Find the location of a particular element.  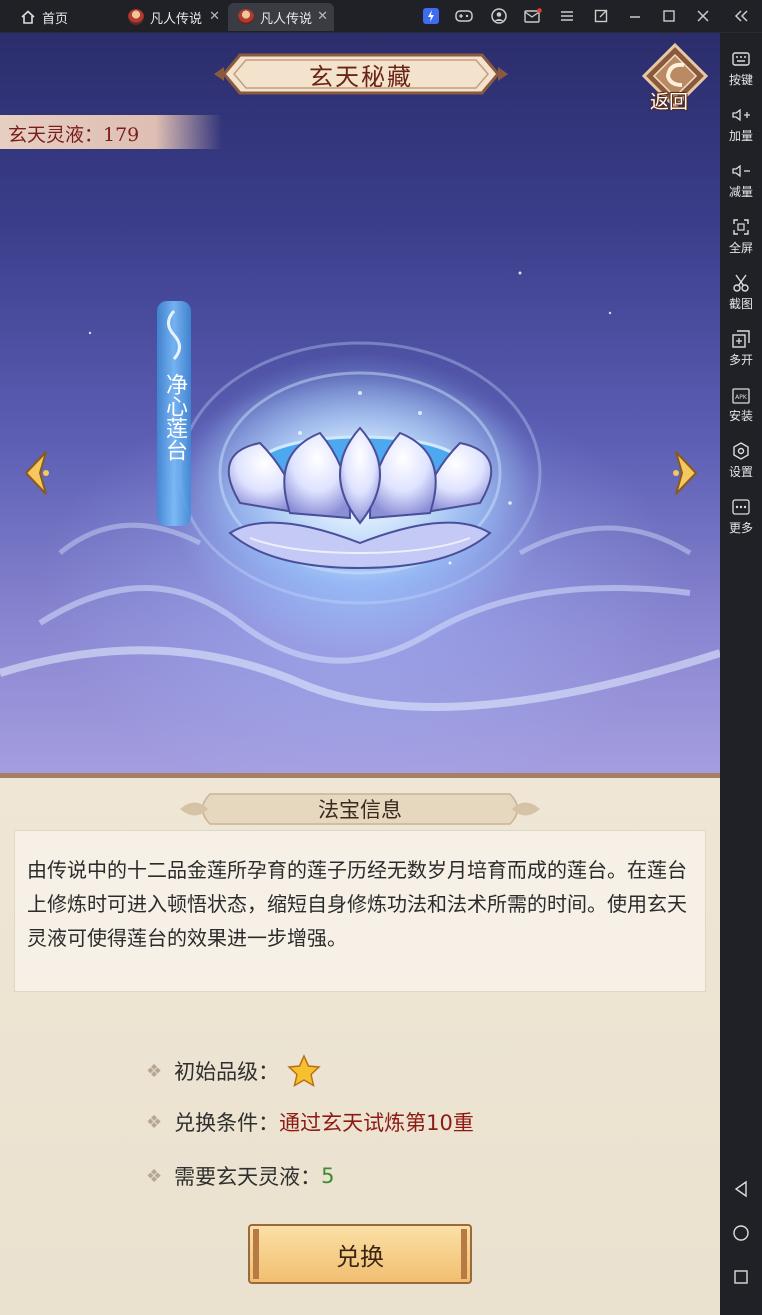

sidebar-item-label: 减量 is located at coordinates (740, 192).